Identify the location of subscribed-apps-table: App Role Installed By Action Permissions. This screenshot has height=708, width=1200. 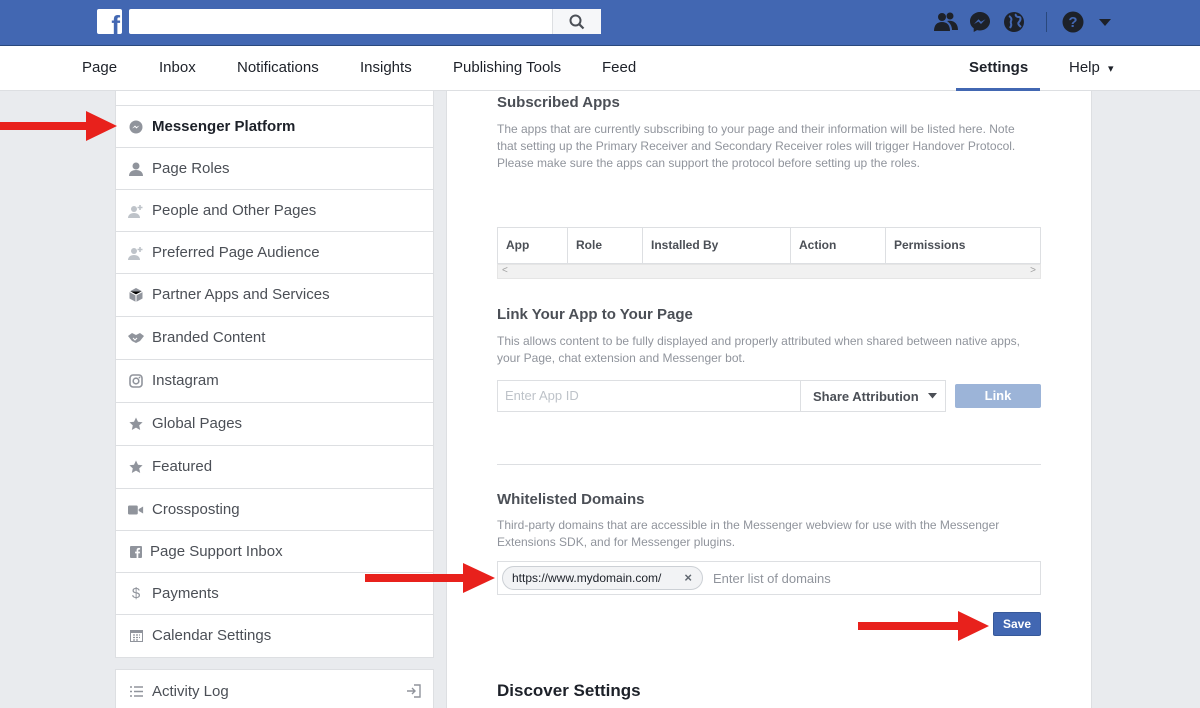
(769, 245).